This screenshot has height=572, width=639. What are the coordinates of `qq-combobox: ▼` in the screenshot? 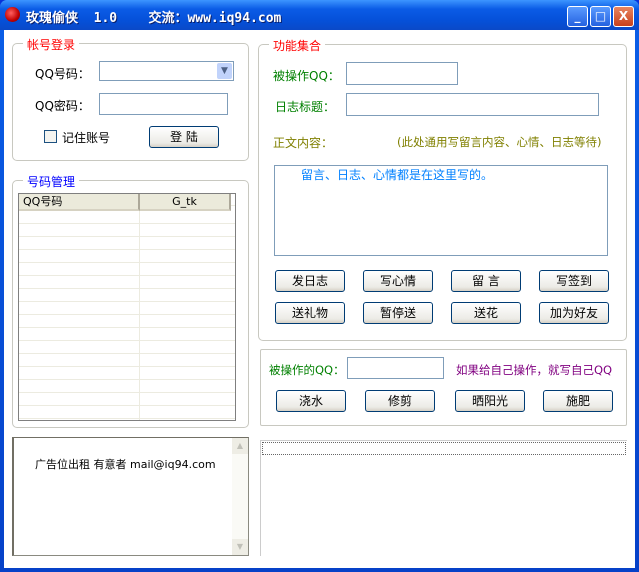 It's located at (166, 71).